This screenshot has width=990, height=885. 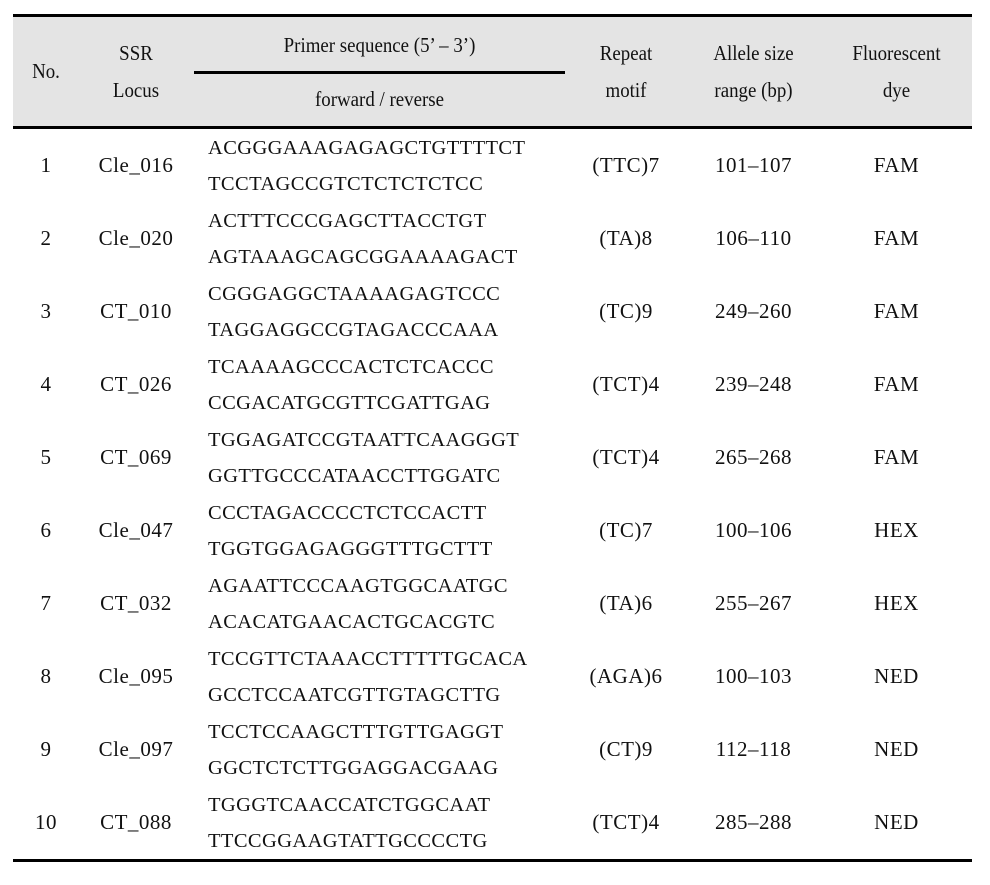 What do you see at coordinates (626, 165) in the screenshot?
I see `cell-repeat-motif: (TTC)7` at bounding box center [626, 165].